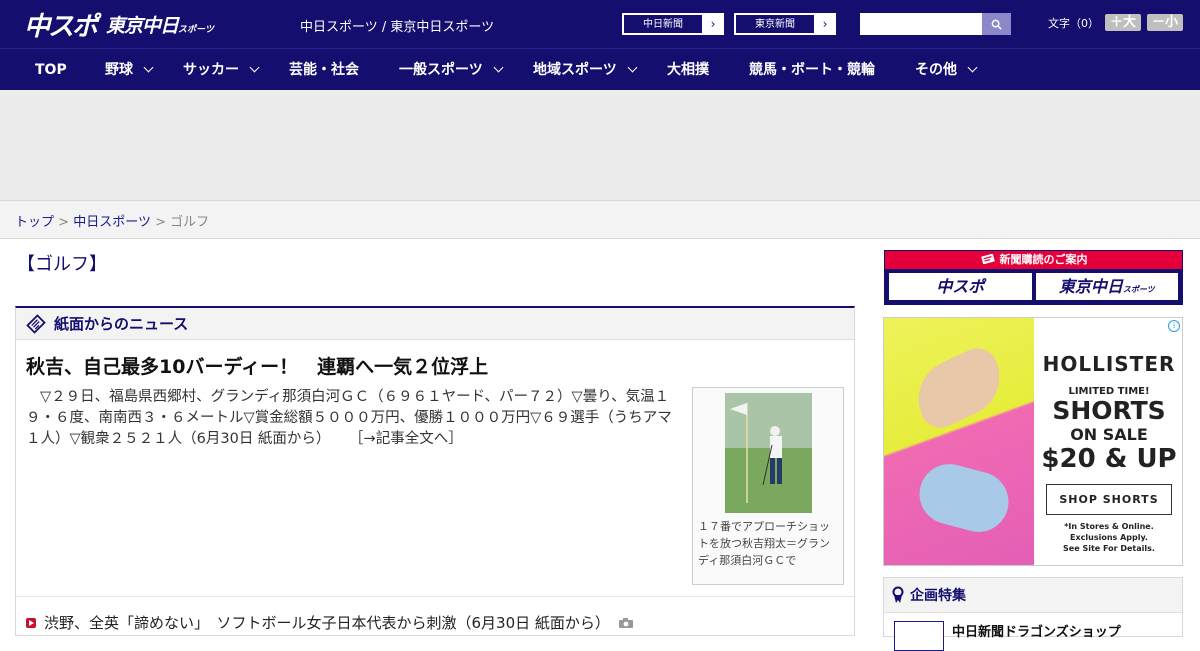  What do you see at coordinates (812, 70) in the screenshot?
I see `nav-racing: 競馬・ボート・競輪` at bounding box center [812, 70].